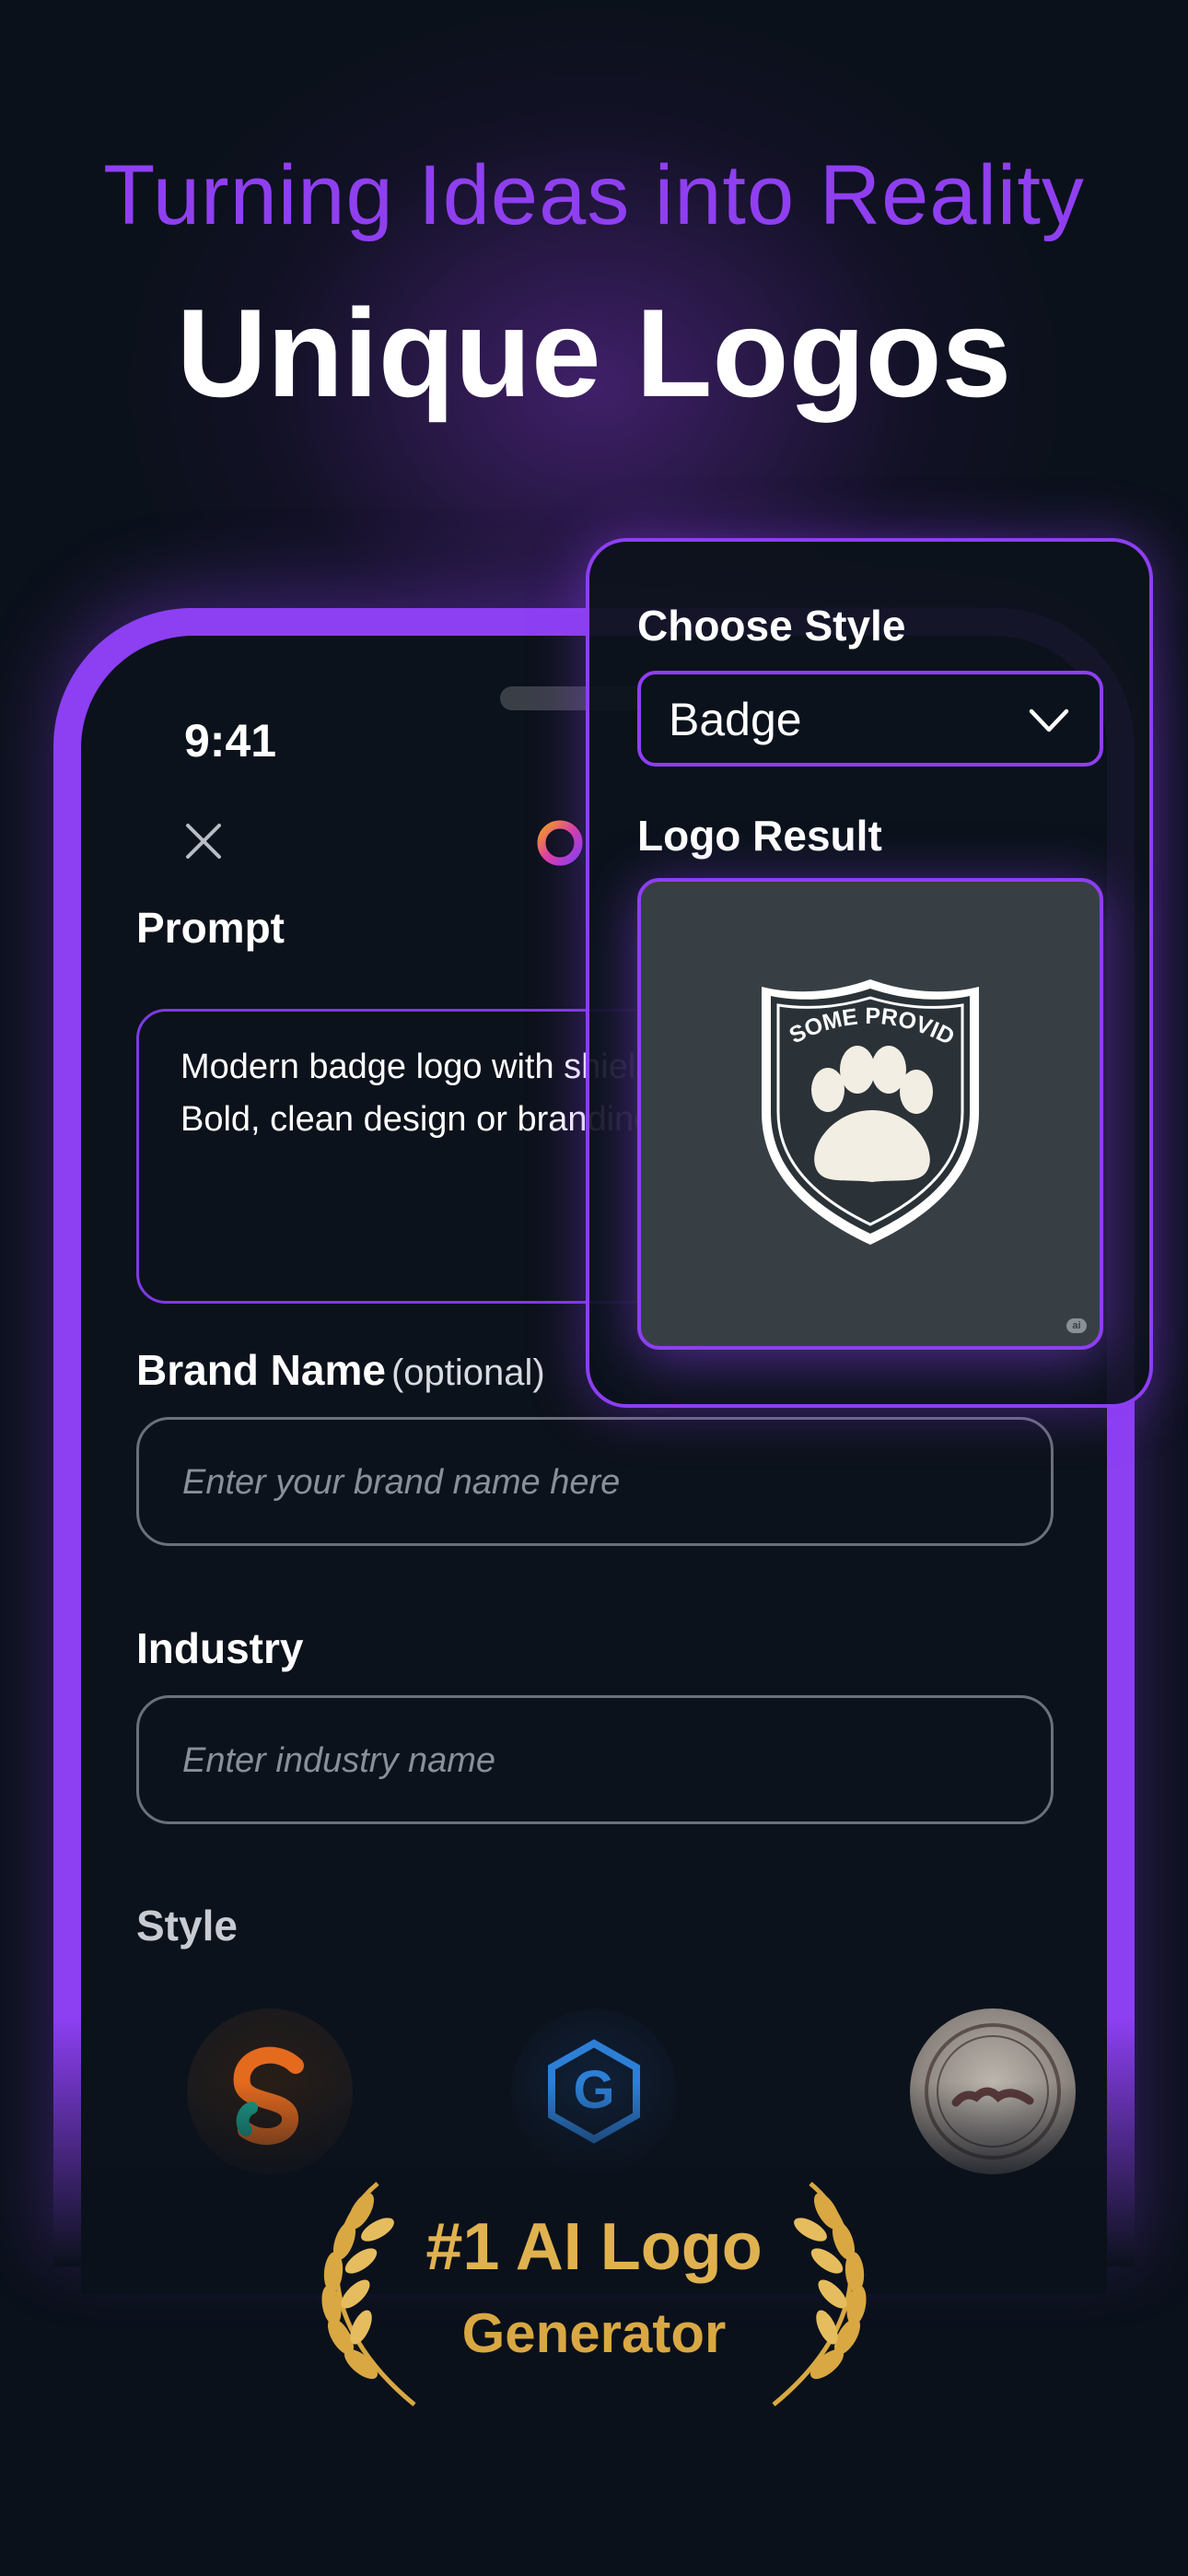 This screenshot has height=2576, width=1188. I want to click on ai-watermark-icon: ai, so click(1076, 1325).